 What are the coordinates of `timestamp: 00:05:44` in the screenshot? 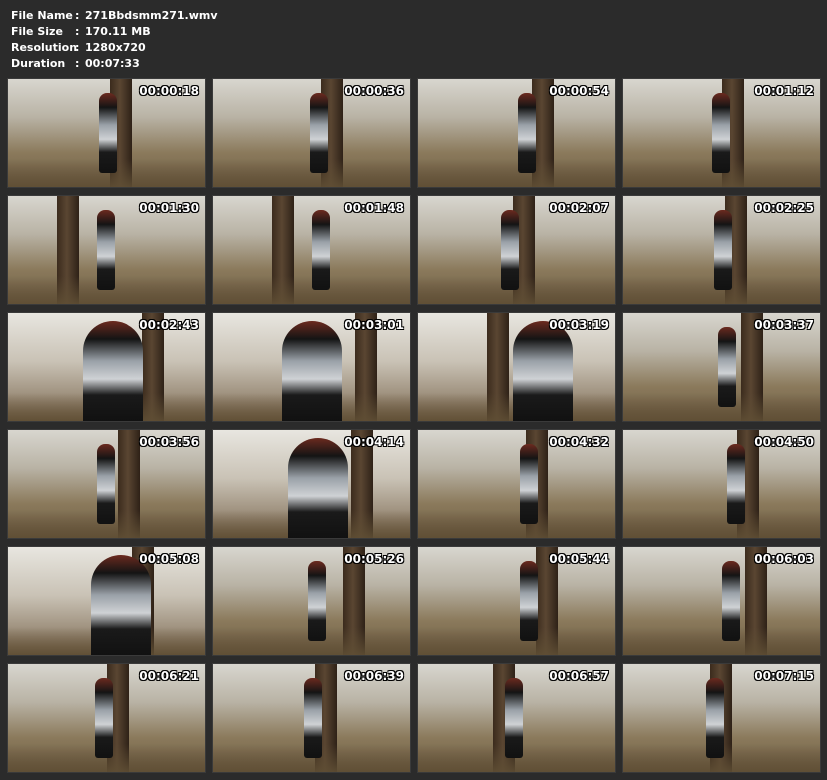 It's located at (579, 559).